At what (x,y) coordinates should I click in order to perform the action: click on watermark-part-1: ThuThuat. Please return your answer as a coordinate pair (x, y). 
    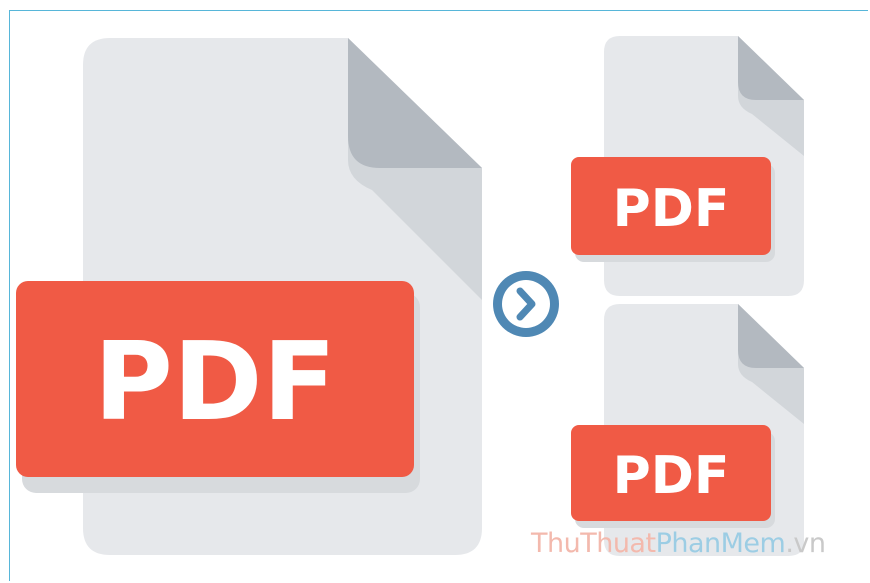
    Looking at the image, I should click on (593, 543).